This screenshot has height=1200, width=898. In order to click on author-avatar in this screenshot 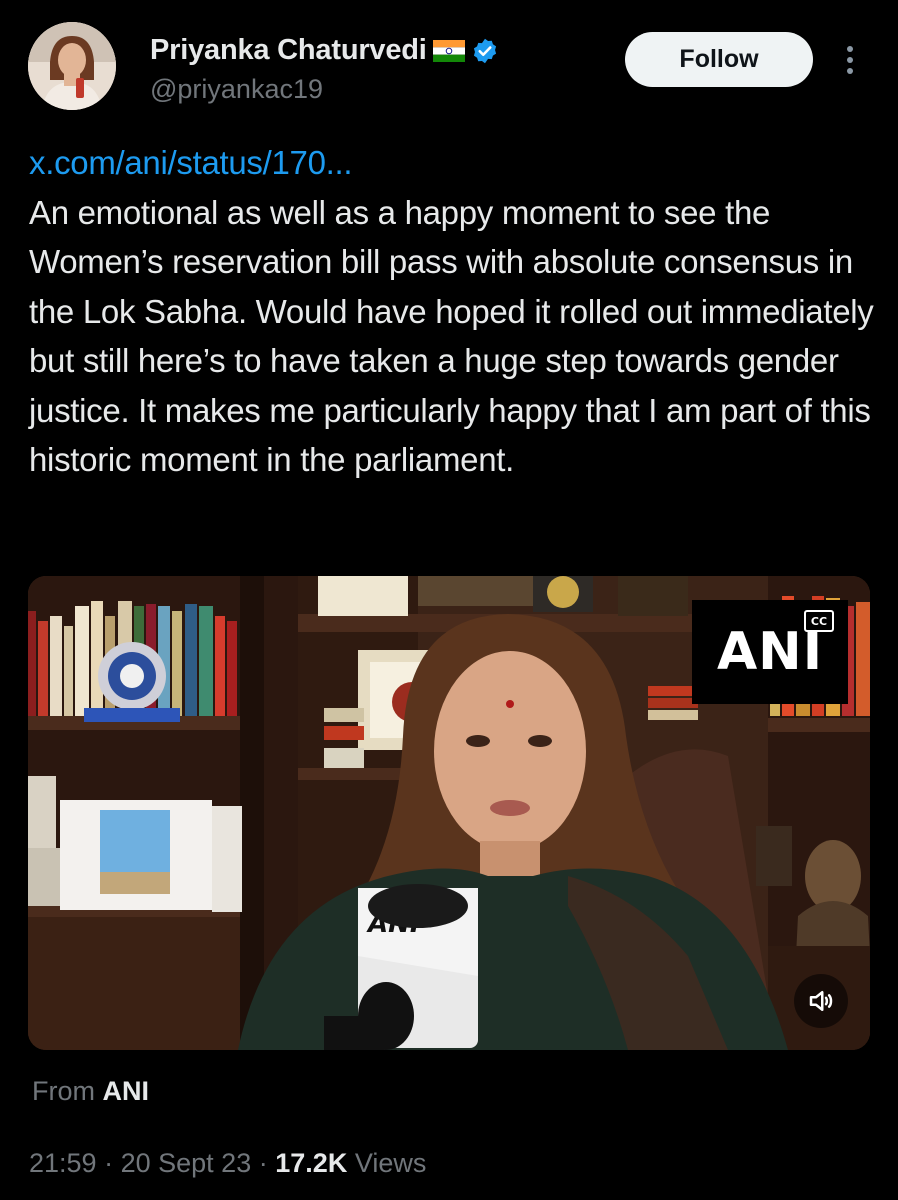, I will do `click(72, 66)`.